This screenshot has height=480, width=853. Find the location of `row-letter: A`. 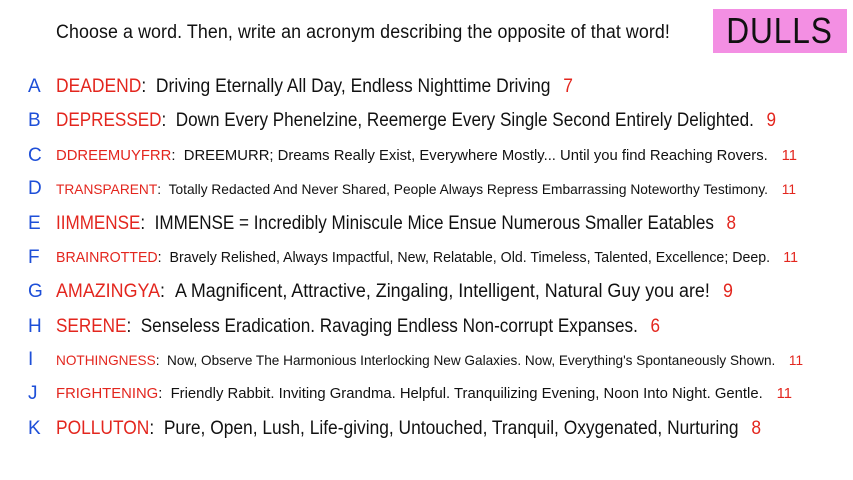

row-letter: A is located at coordinates (34, 86).